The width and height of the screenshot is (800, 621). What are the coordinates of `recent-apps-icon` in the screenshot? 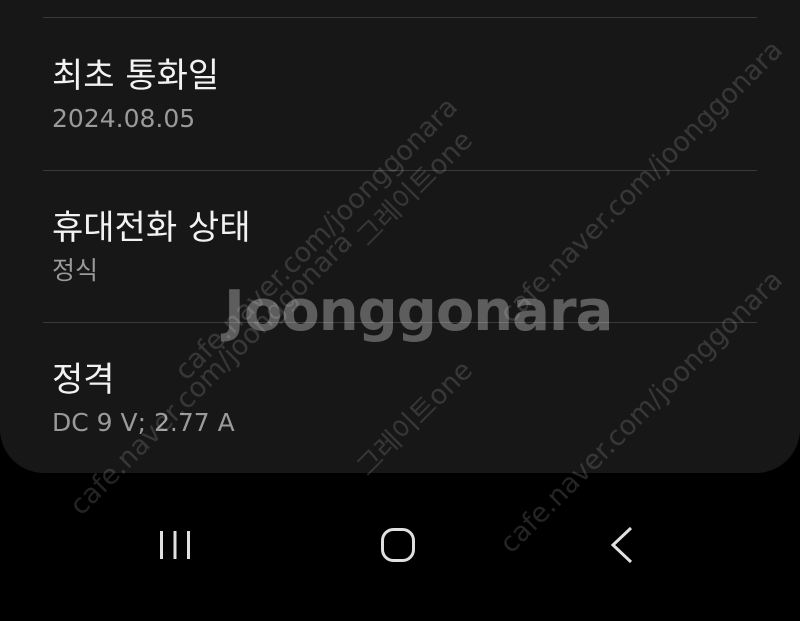 It's located at (175, 545).